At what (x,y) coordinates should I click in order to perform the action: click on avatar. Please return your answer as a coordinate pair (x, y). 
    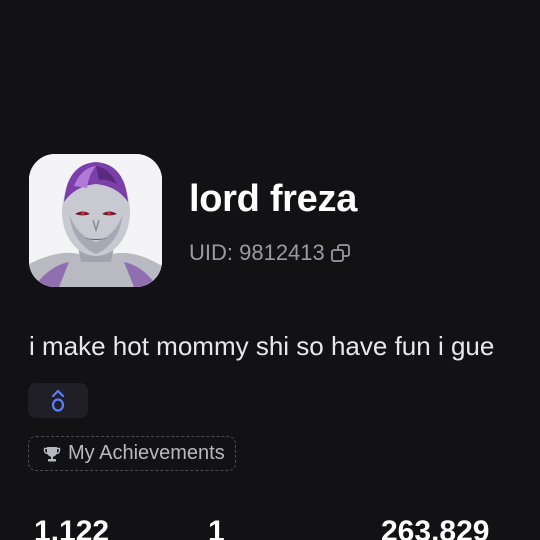
    Looking at the image, I should click on (95, 220).